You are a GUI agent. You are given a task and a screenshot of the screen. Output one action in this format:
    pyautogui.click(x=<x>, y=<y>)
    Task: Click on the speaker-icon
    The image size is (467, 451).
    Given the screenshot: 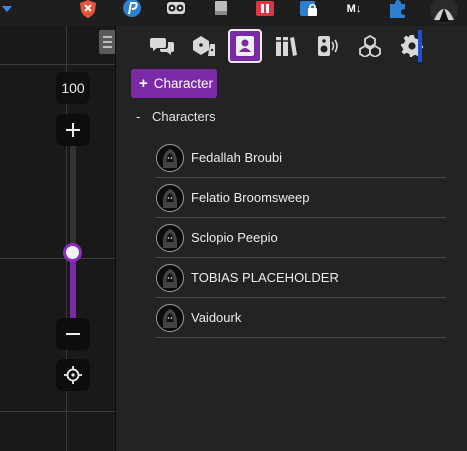 What is the action you would take?
    pyautogui.click(x=328, y=46)
    